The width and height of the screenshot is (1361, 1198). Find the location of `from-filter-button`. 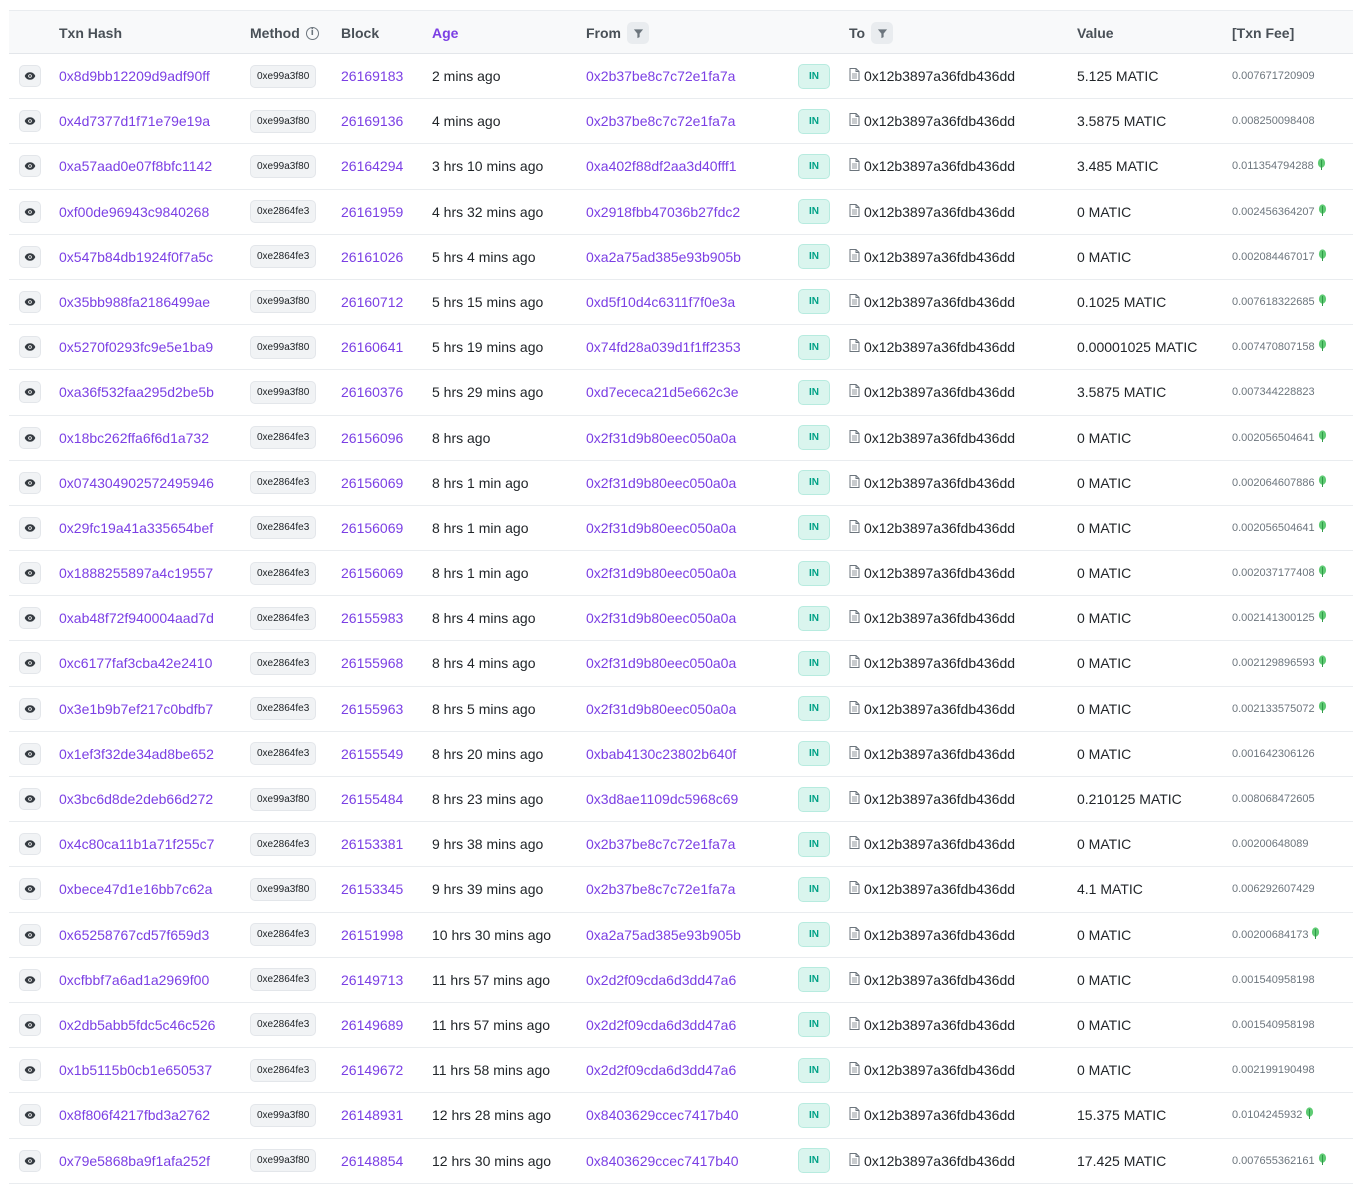

from-filter-button is located at coordinates (638, 33).